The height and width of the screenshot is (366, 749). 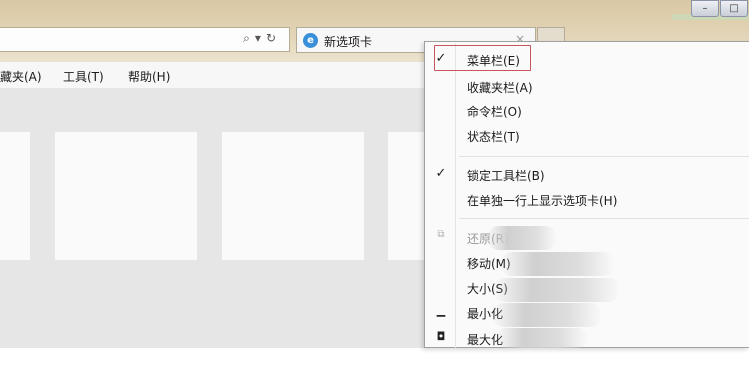 What do you see at coordinates (587, 238) in the screenshot?
I see `menu-item-restore: ⧉ 还原(R)` at bounding box center [587, 238].